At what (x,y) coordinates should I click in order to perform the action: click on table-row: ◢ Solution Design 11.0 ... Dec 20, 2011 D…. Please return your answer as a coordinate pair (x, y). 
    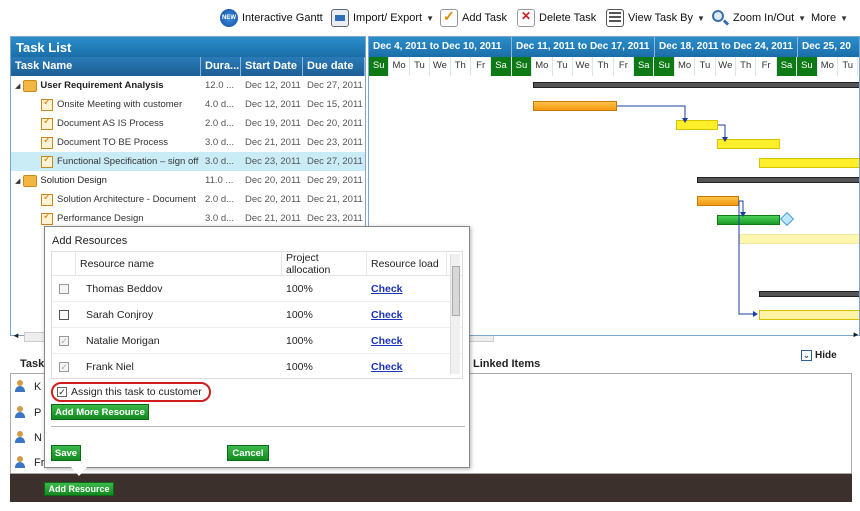
    Looking at the image, I should click on (188, 180).